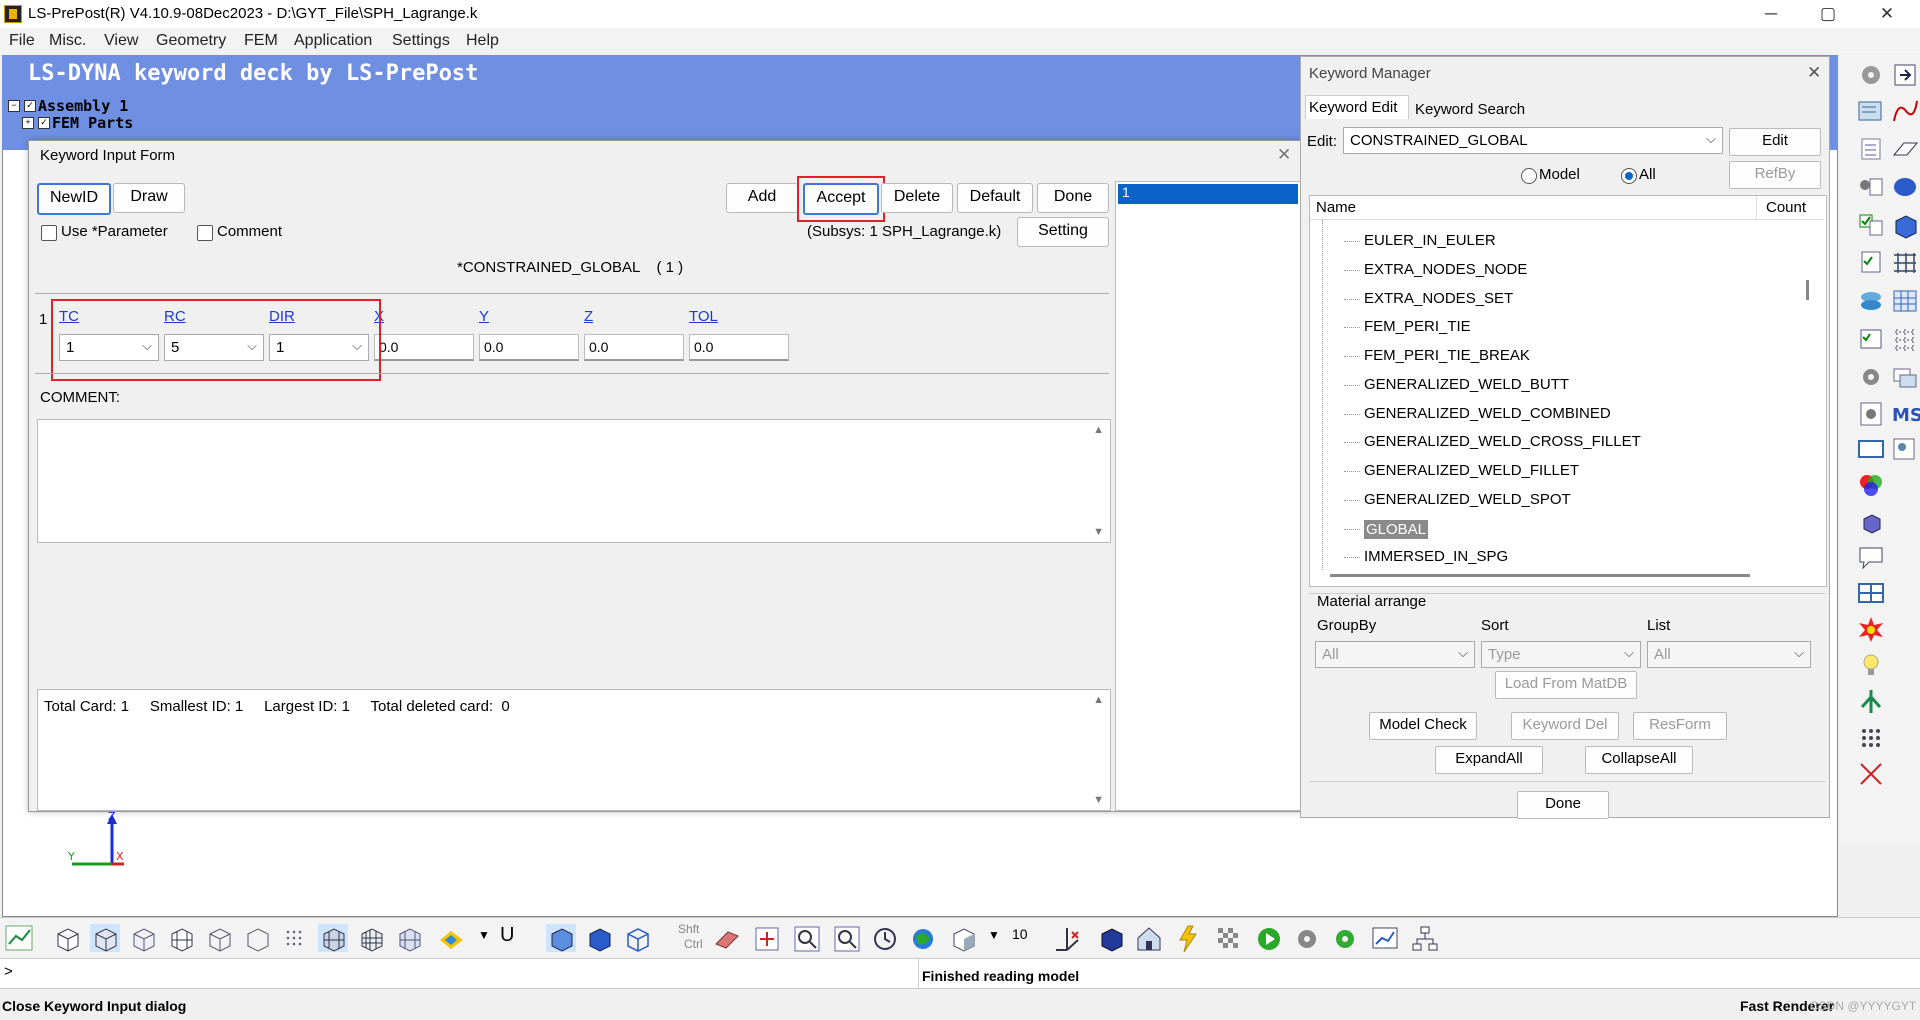  I want to click on explosion-icon, so click(1871, 629).